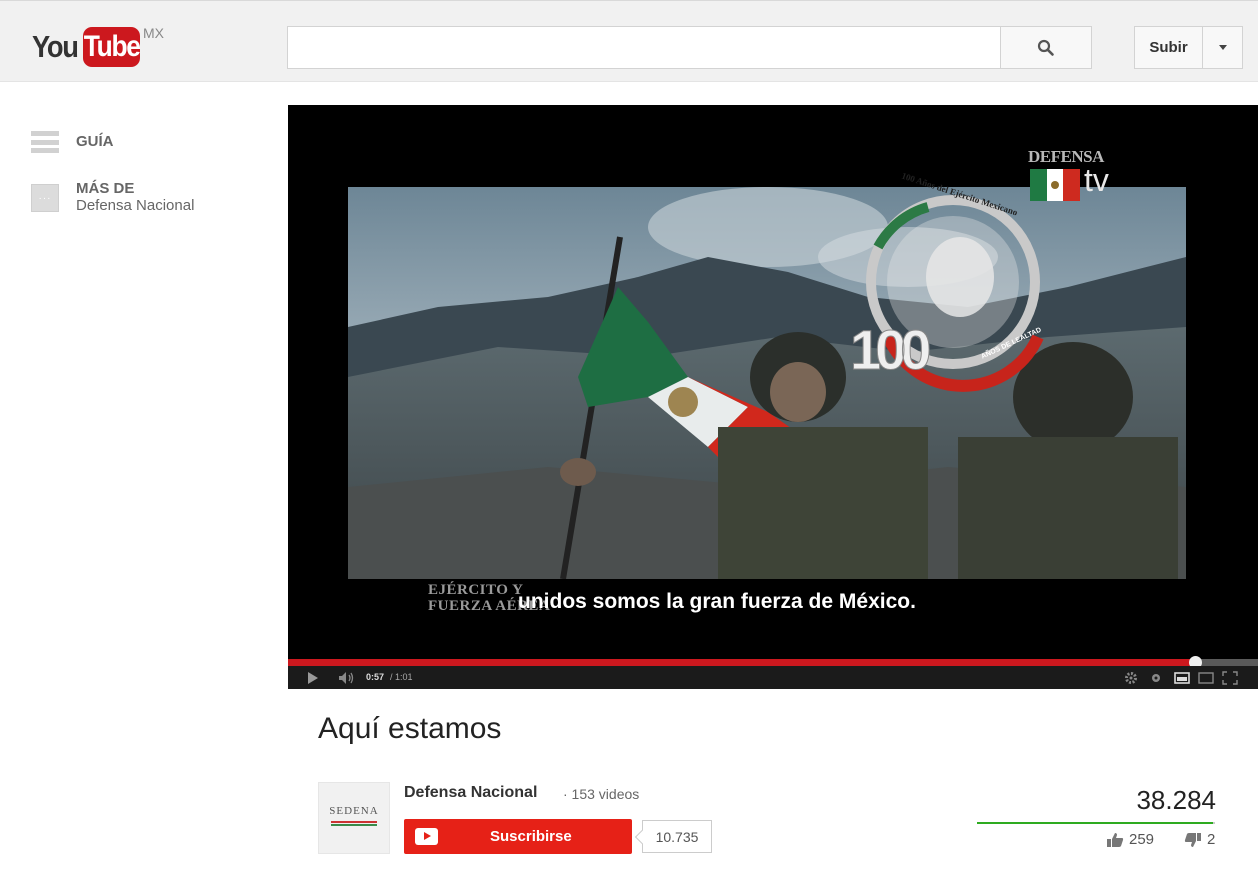 The image size is (1258, 869). I want to click on avatar-green-line, so click(354, 825).